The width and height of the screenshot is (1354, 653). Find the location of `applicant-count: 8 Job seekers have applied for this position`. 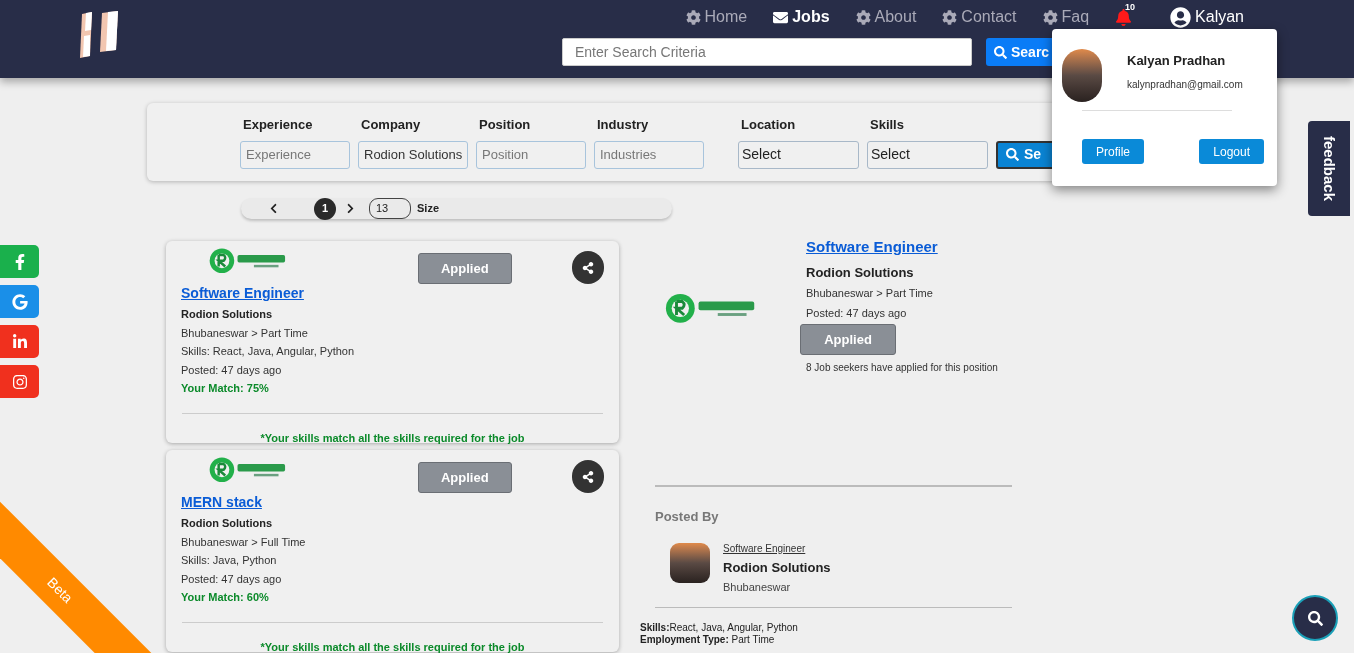

applicant-count: 8 Job seekers have applied for this position is located at coordinates (902, 368).